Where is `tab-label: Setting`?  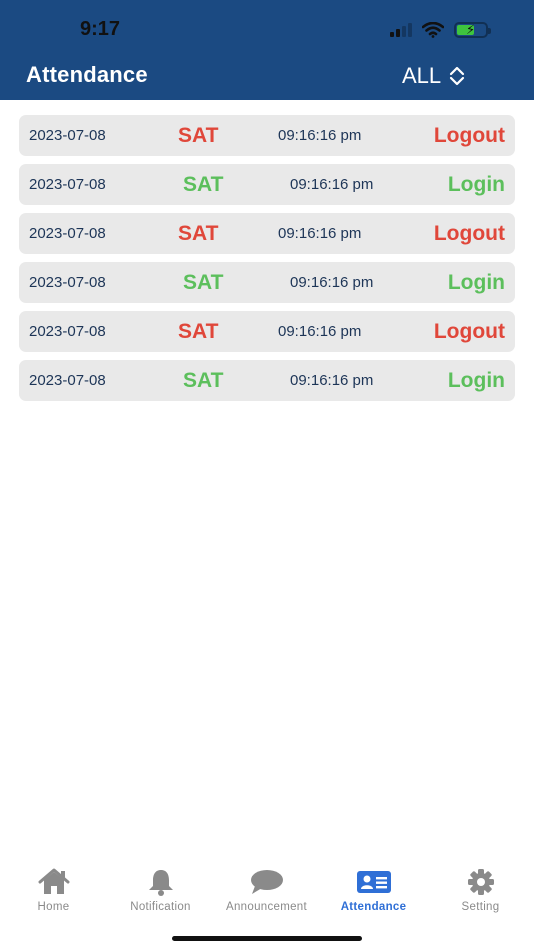 tab-label: Setting is located at coordinates (480, 907).